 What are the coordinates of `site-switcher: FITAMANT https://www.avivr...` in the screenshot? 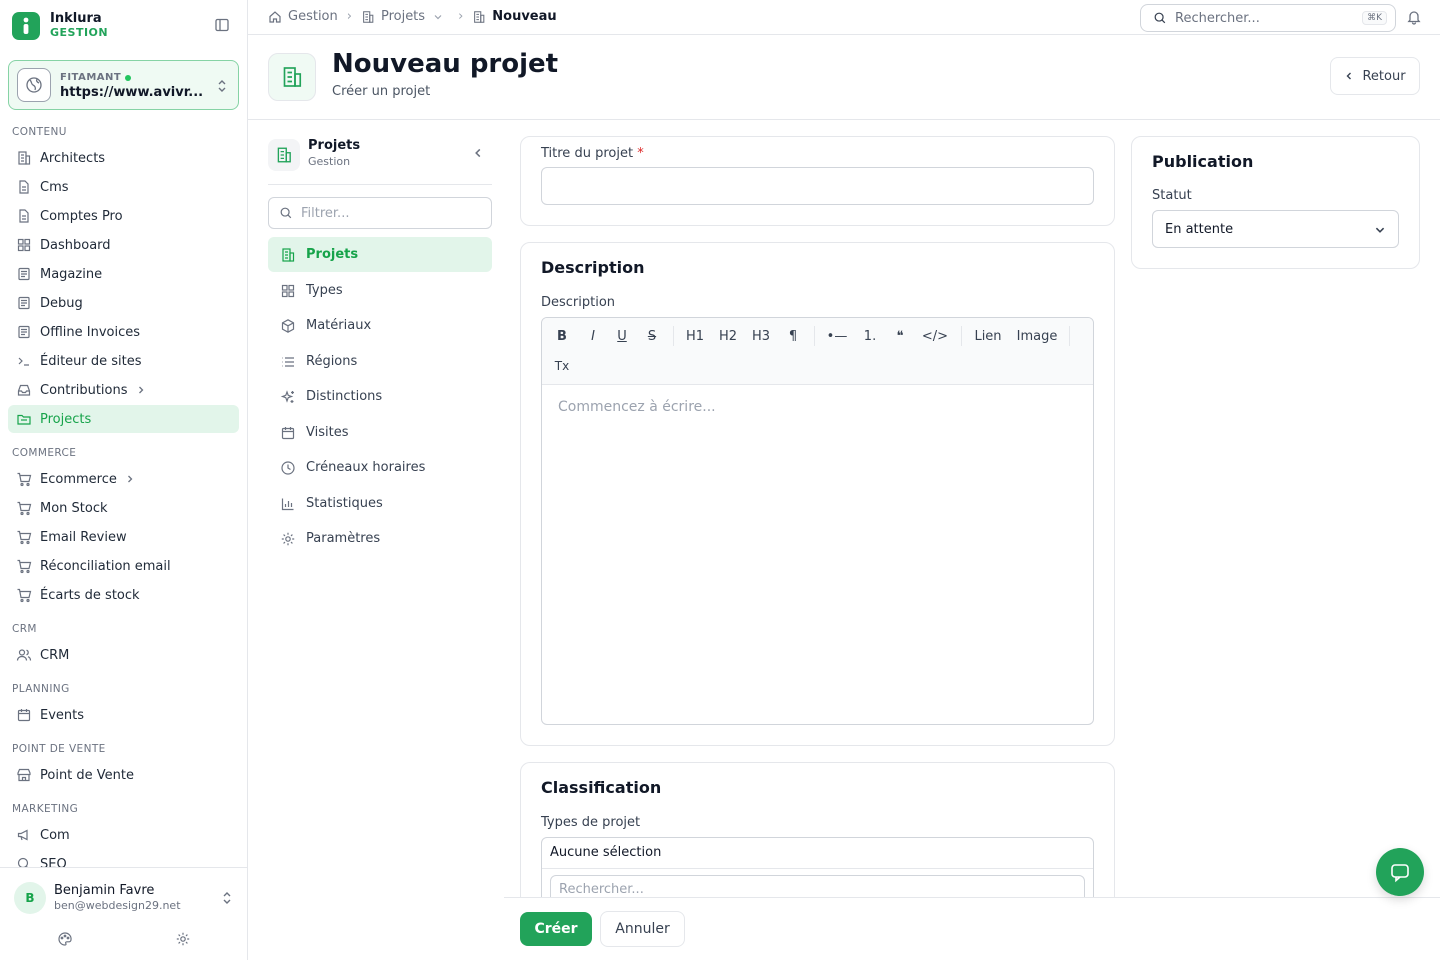 It's located at (123, 85).